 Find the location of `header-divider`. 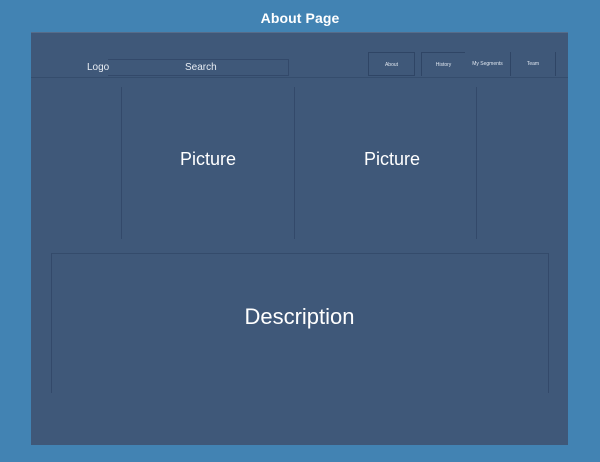

header-divider is located at coordinates (299, 77).